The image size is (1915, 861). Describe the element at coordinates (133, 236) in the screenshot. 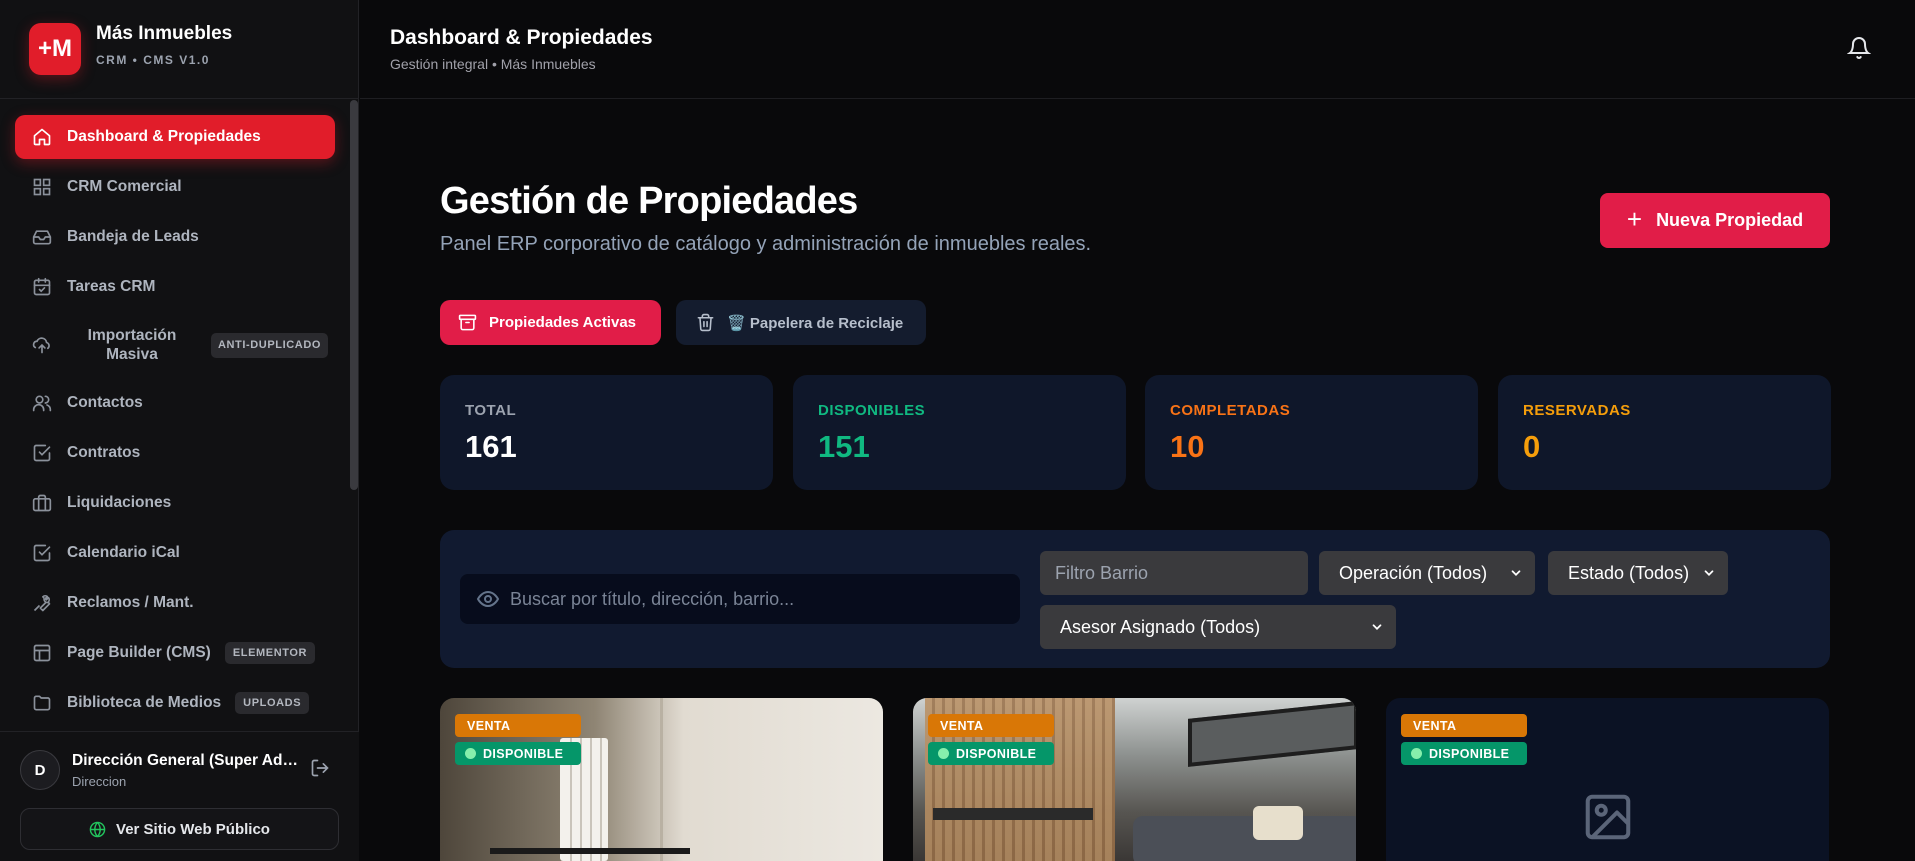

I see `sidebar-item-label: Bandeja de Leads` at that location.